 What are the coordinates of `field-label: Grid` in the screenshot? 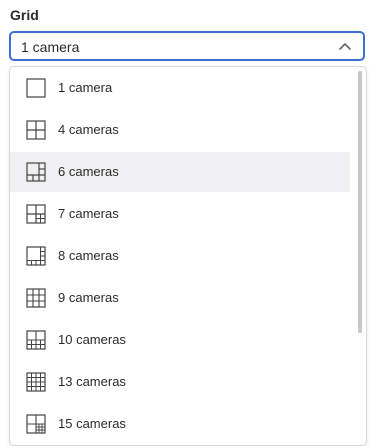 It's located at (24, 15).